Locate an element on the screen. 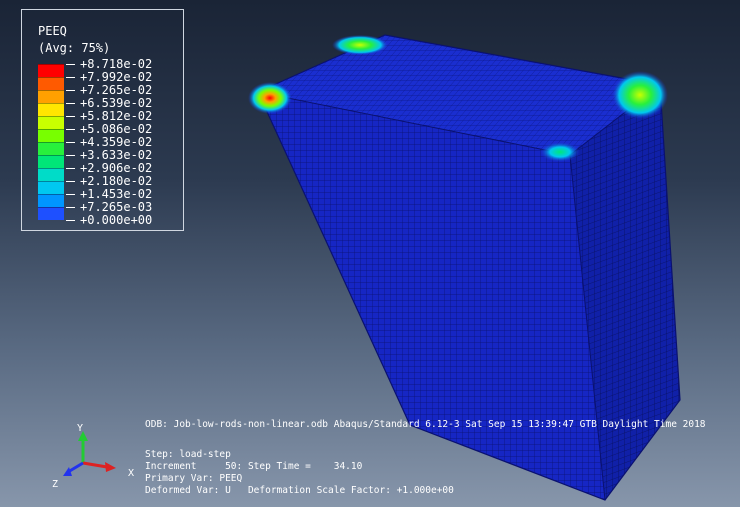 The image size is (740, 507). legend-value-label: +0.000e+00 is located at coordinates (109, 220).